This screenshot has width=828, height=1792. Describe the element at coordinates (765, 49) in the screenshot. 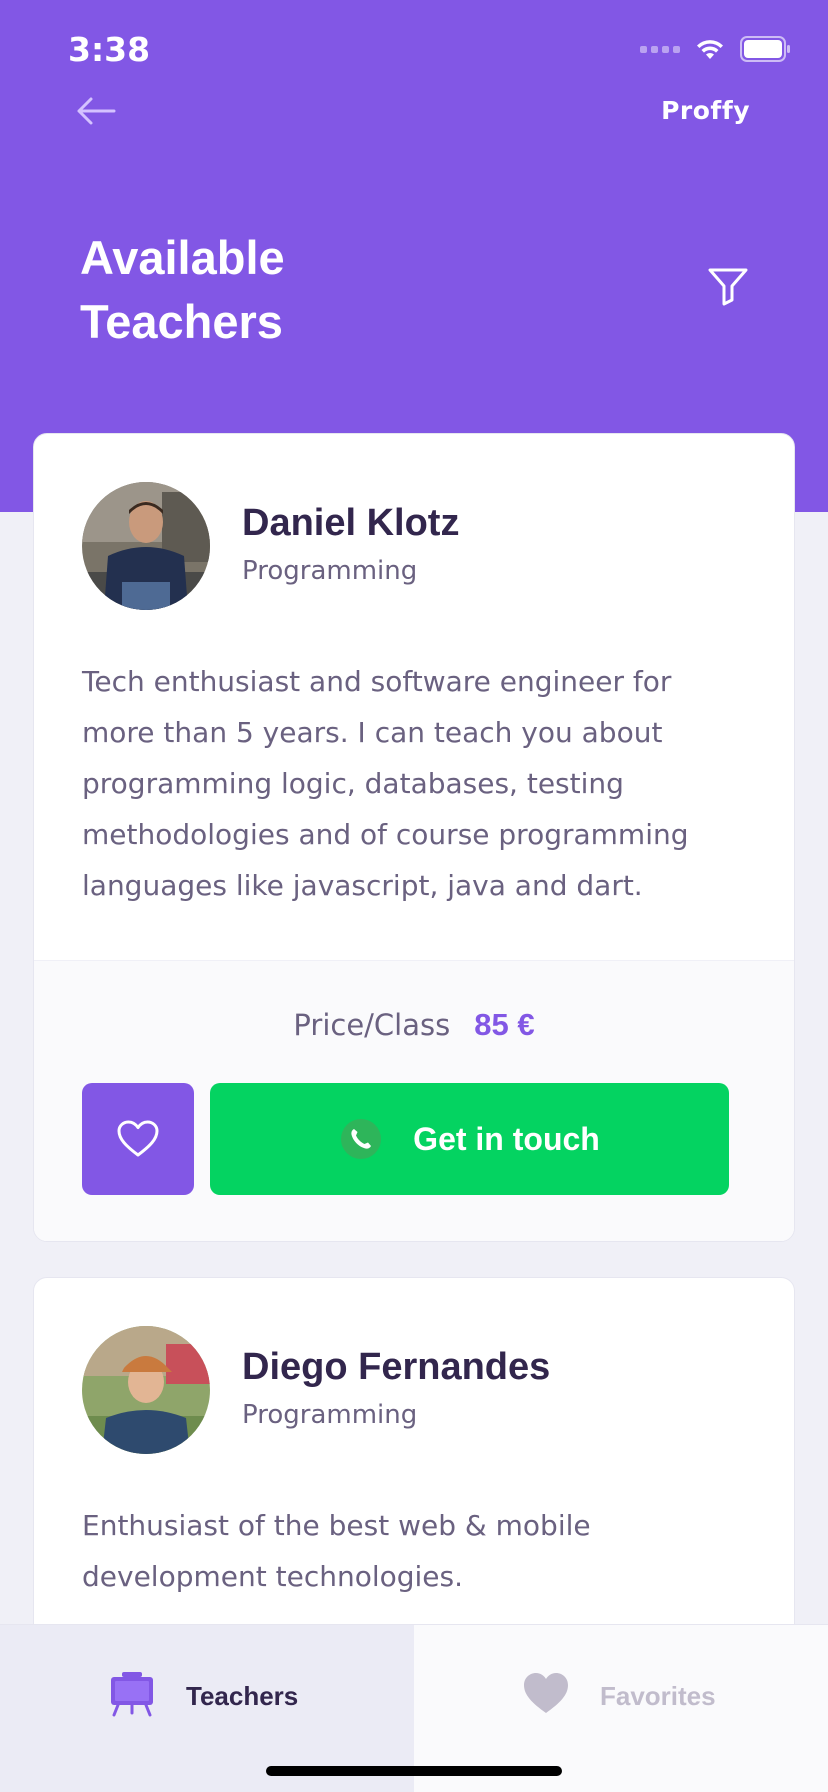

I see `battery-icon` at that location.